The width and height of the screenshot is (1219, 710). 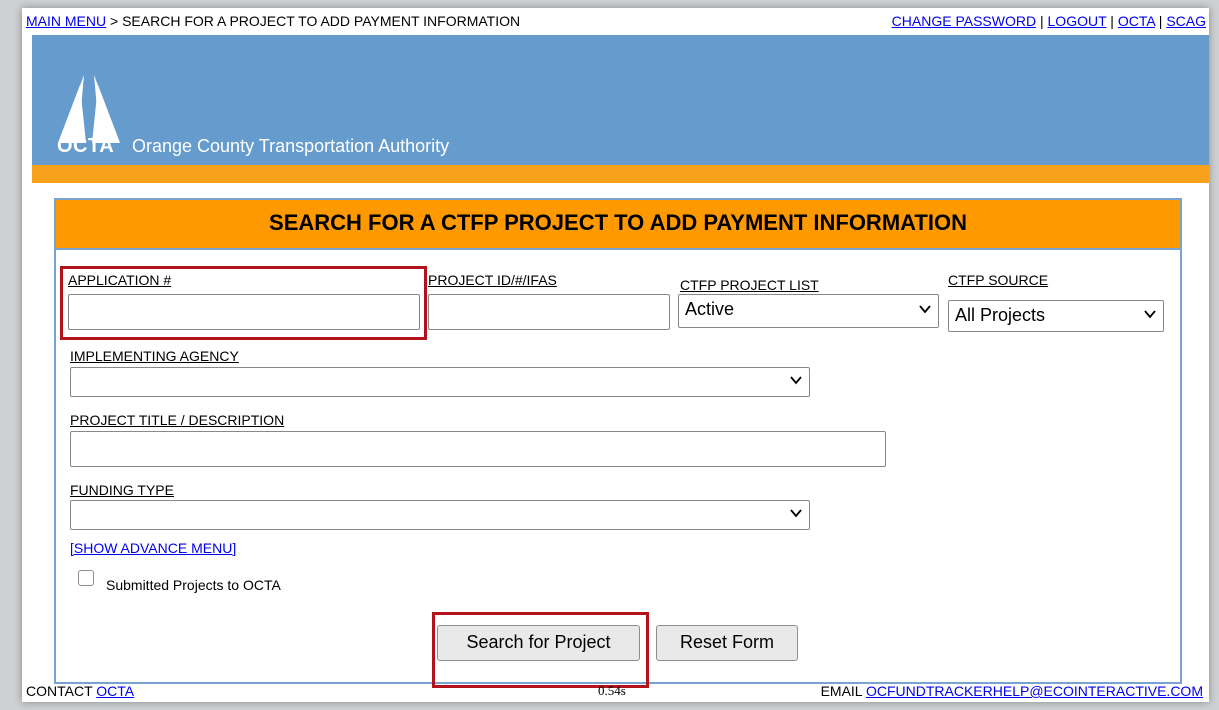 I want to click on show-advance-menu-link: [SHOW ADVANCE MENU], so click(x=153, y=548).